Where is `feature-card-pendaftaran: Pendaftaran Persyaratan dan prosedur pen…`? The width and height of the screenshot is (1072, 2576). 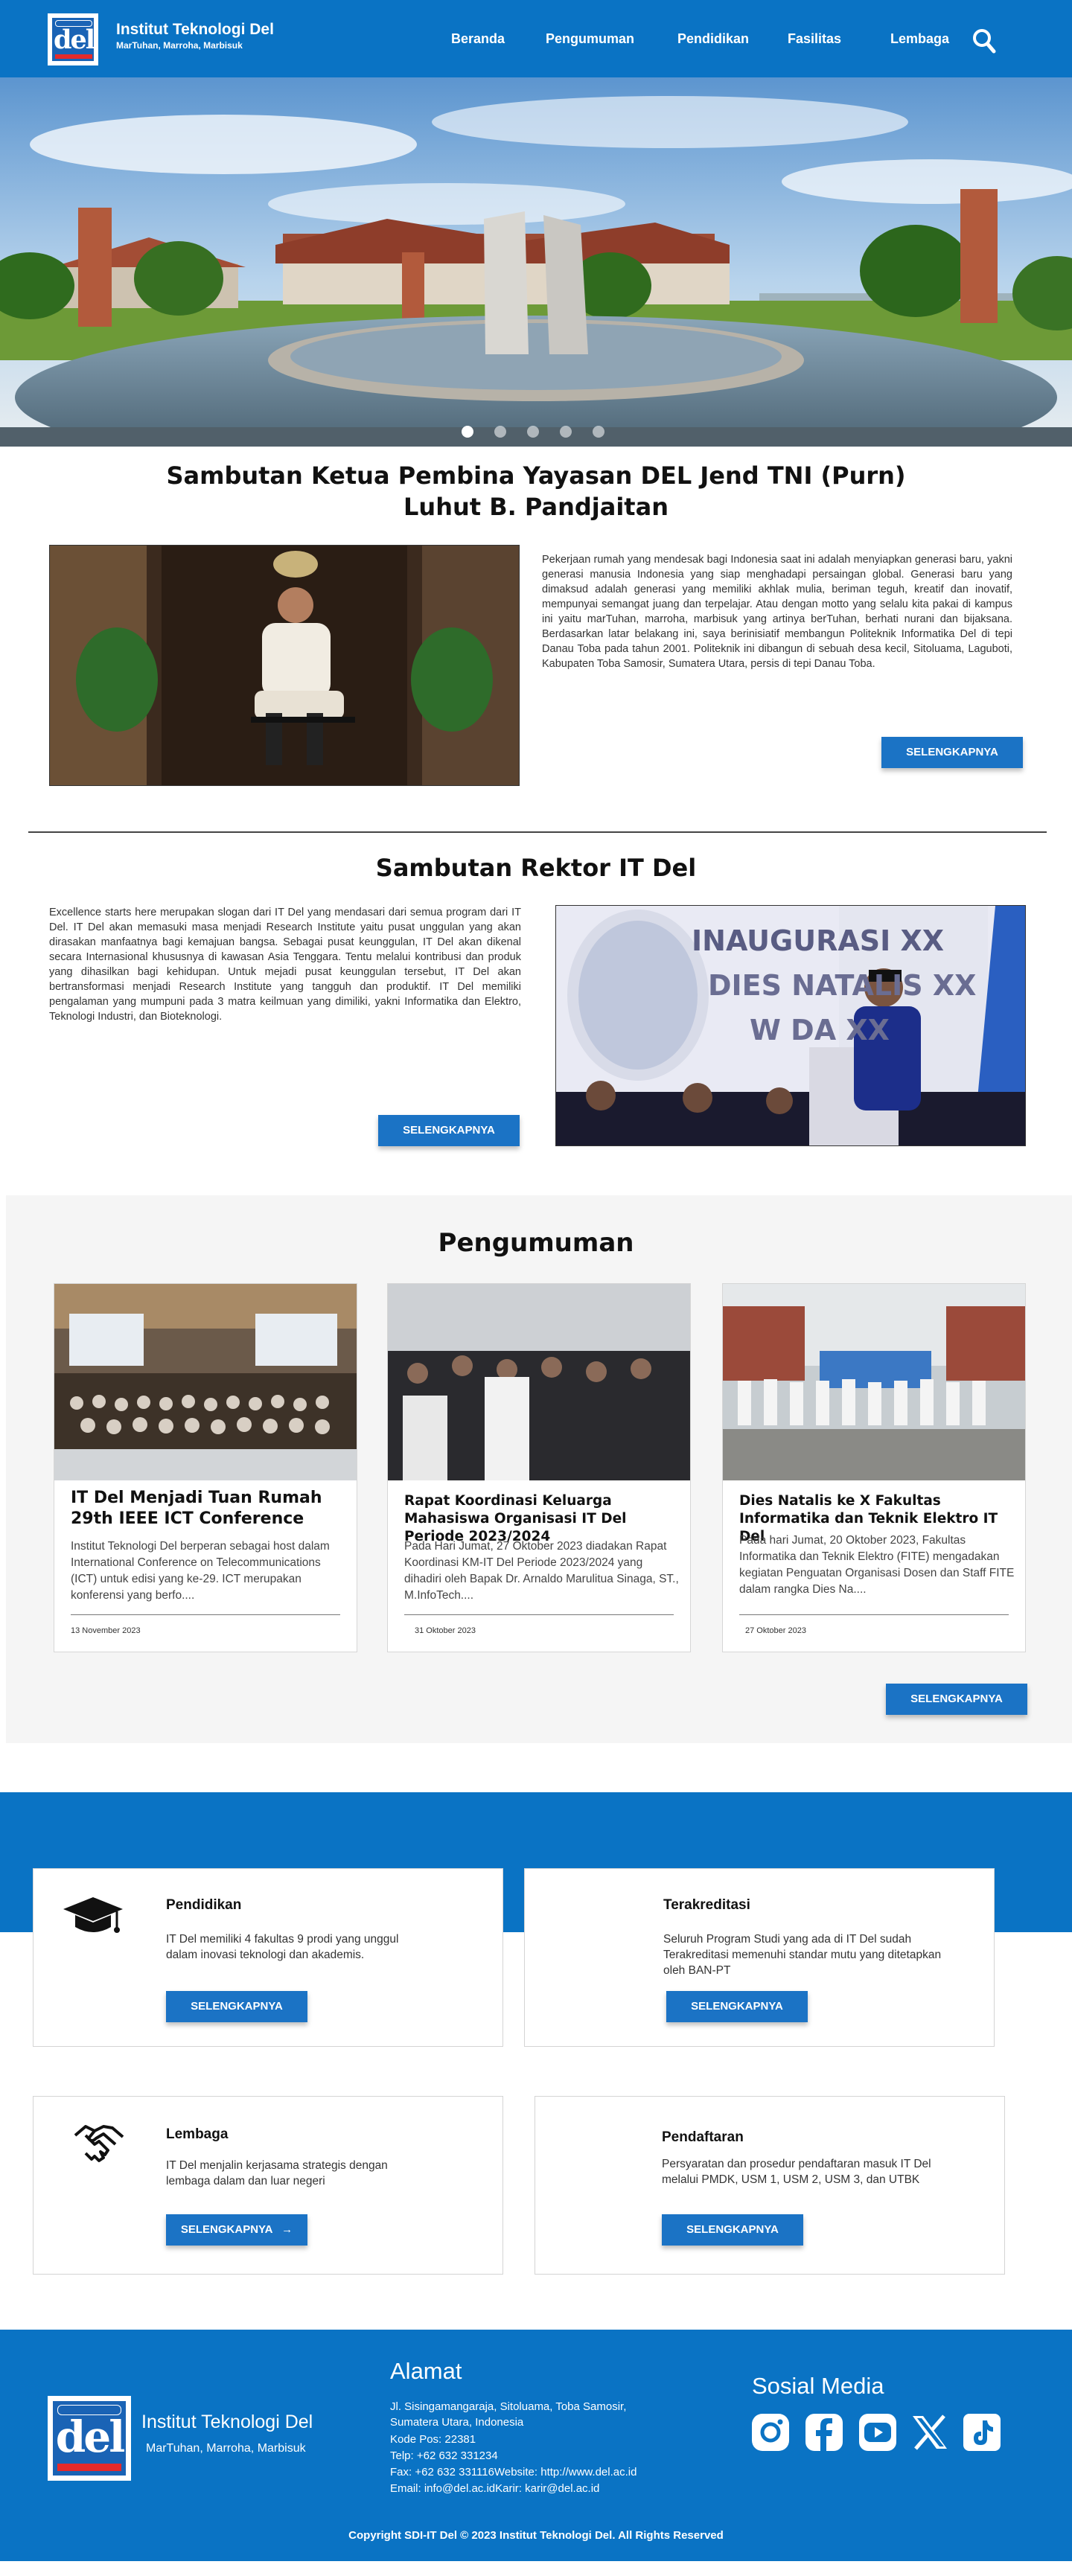 feature-card-pendaftaran: Pendaftaran Persyaratan dan prosedur pen… is located at coordinates (770, 2185).